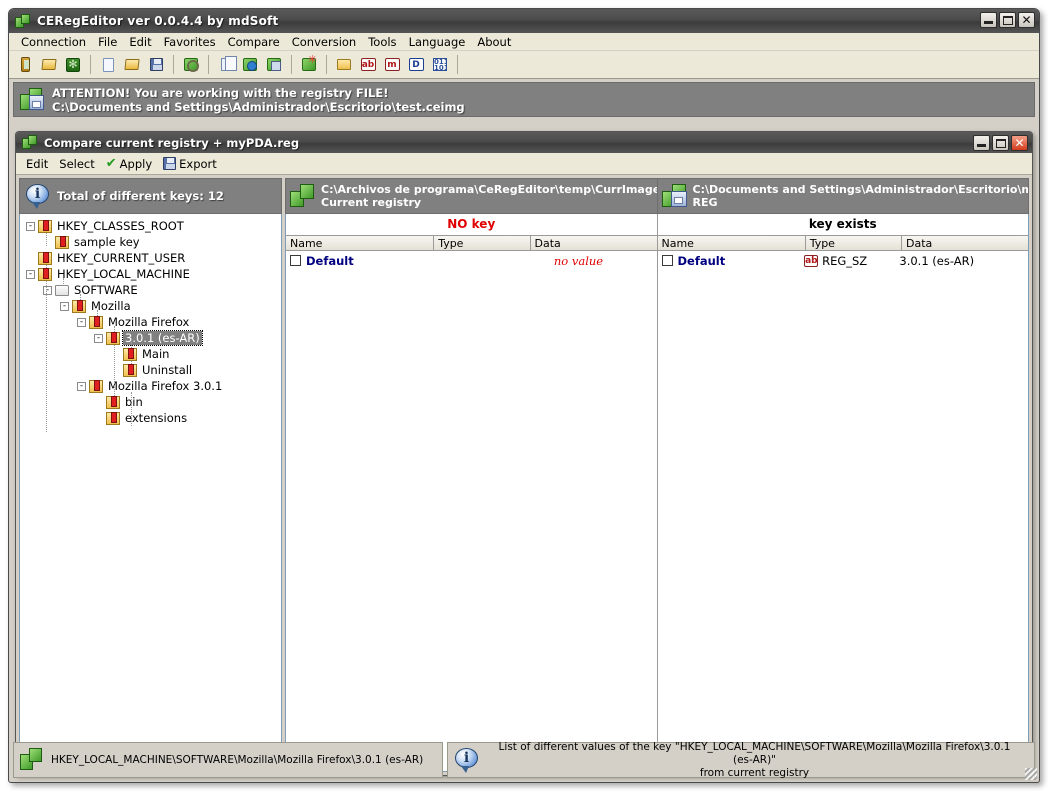 The image size is (1048, 791). I want to click on tree-node: - Mozilla, so click(150, 306).